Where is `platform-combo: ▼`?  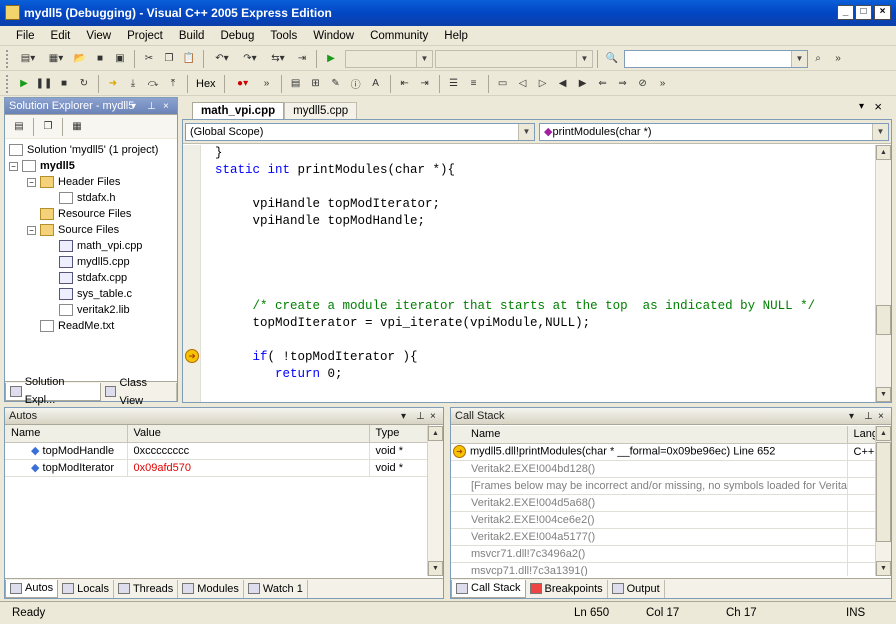
platform-combo: ▼ is located at coordinates (514, 58).